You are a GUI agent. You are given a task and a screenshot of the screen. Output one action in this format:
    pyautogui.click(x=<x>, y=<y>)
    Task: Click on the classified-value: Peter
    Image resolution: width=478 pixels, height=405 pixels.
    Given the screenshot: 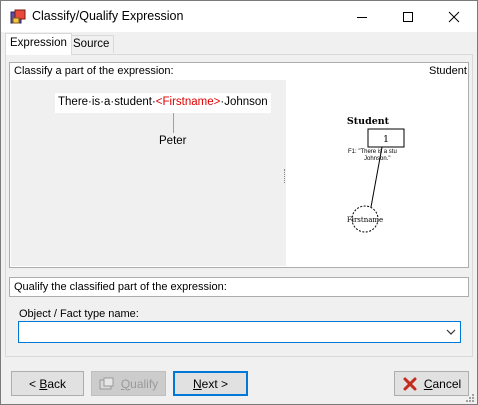 What is the action you would take?
    pyautogui.click(x=173, y=141)
    